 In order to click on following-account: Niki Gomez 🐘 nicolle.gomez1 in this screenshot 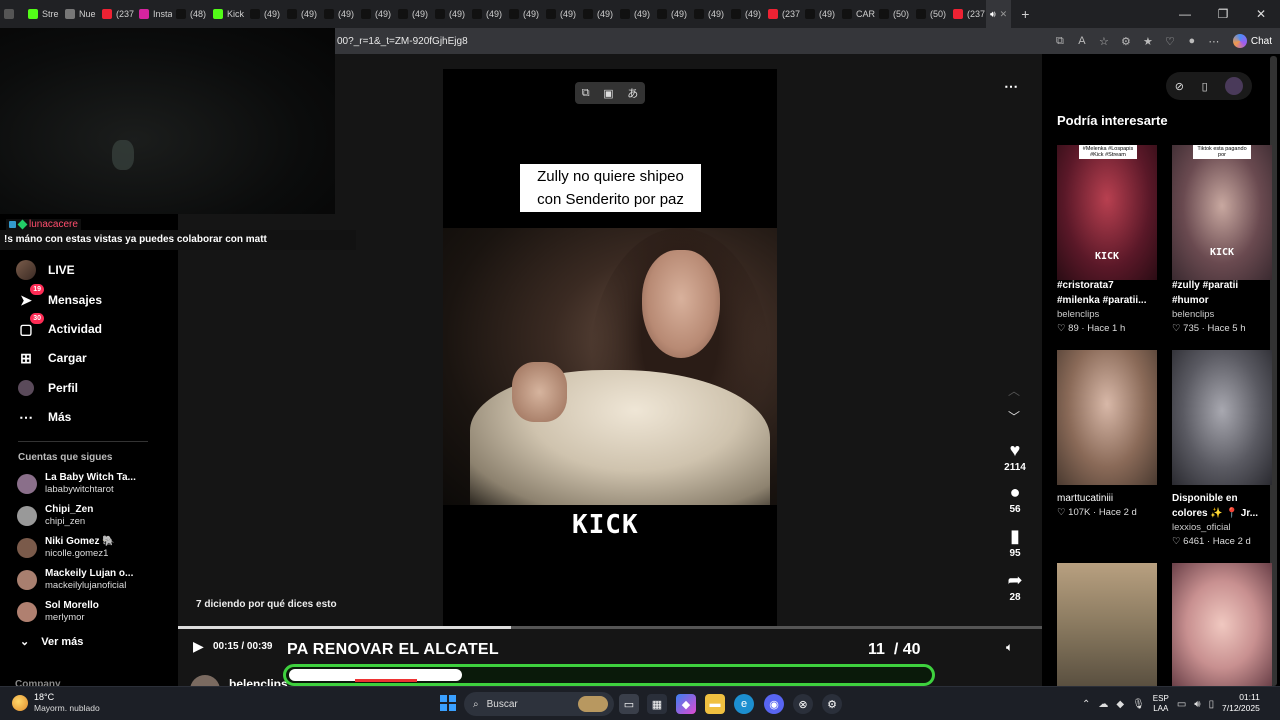, I will do `click(92, 548)`.